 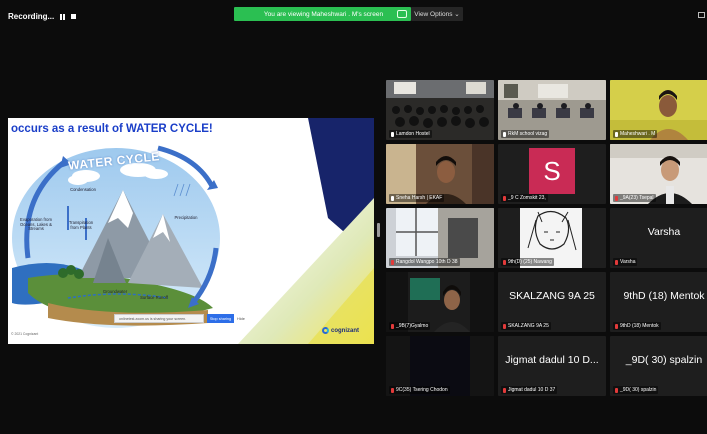 What do you see at coordinates (634, 198) in the screenshot?
I see `participant-name: _9A(23) Tsepal` at bounding box center [634, 198].